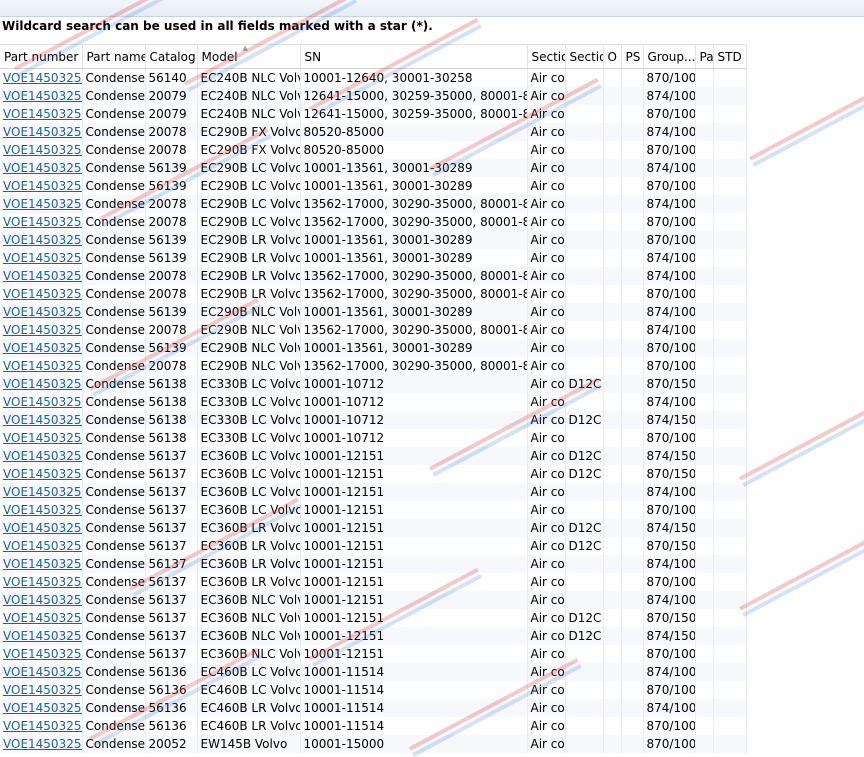 The height and width of the screenshot is (757, 864). What do you see at coordinates (730, 56) in the screenshot?
I see `column-header-std: STD` at bounding box center [730, 56].